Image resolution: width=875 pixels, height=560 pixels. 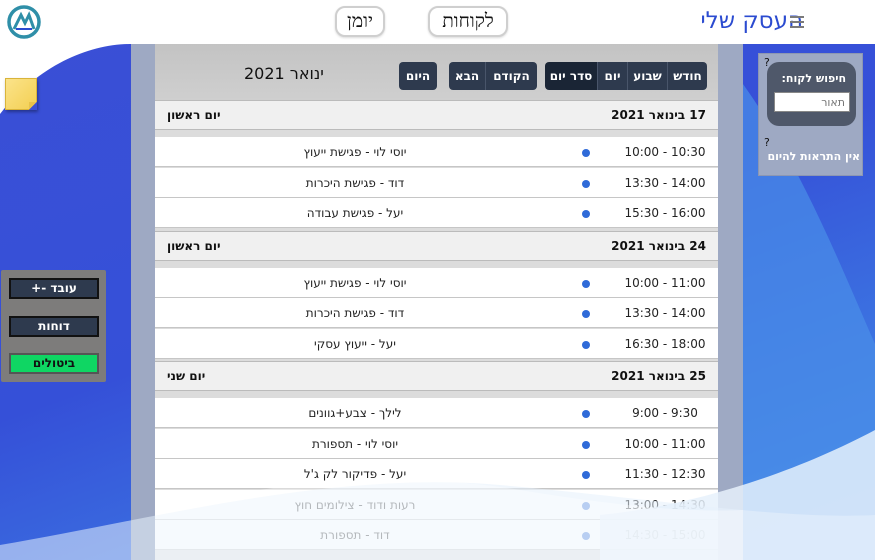 I want to click on no-alerts-text: אין התראות להיום, so click(x=813, y=156).